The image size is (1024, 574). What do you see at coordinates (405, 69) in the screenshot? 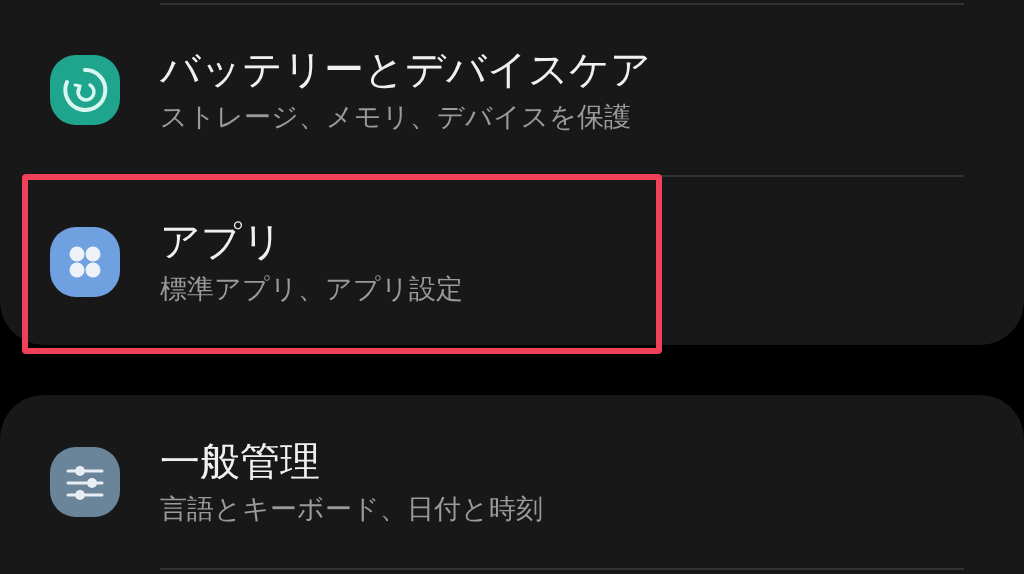
I see `item-title: バッテリーとデバイスケア` at bounding box center [405, 69].